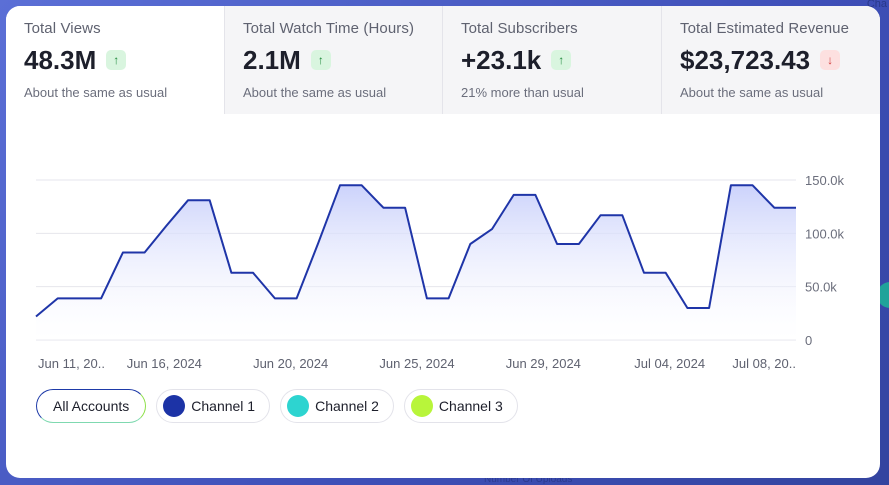 Image resolution: width=889 pixels, height=485 pixels. Describe the element at coordinates (830, 60) in the screenshot. I see `arrow-down-icon: ↓` at that location.